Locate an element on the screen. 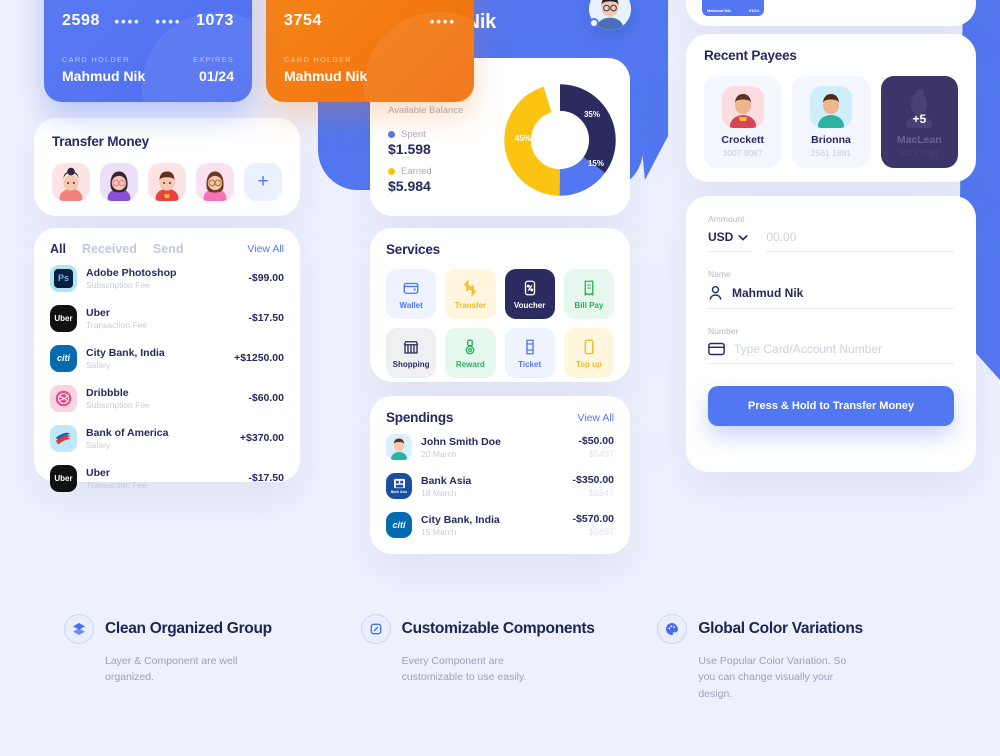  payee-card: Crockett 1007 9087 is located at coordinates (743, 122).